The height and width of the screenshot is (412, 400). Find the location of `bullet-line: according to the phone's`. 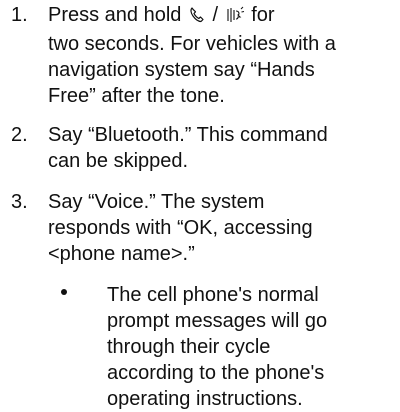

bullet-line: according to the phone's is located at coordinates (216, 373).